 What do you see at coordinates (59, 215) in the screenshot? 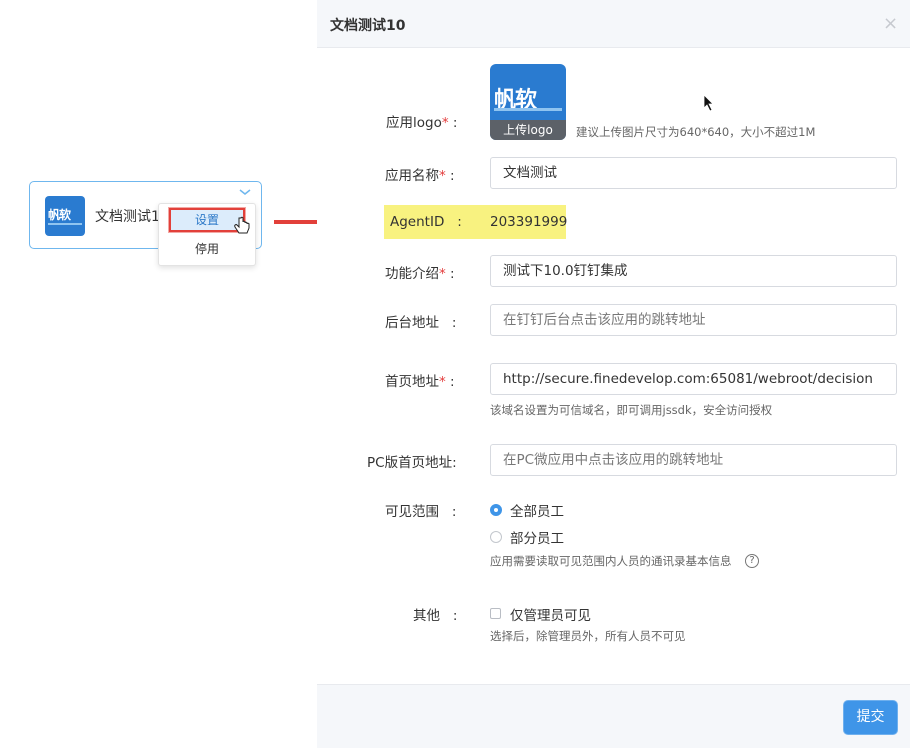
I see `app-logo-text: 帆软` at bounding box center [59, 215].